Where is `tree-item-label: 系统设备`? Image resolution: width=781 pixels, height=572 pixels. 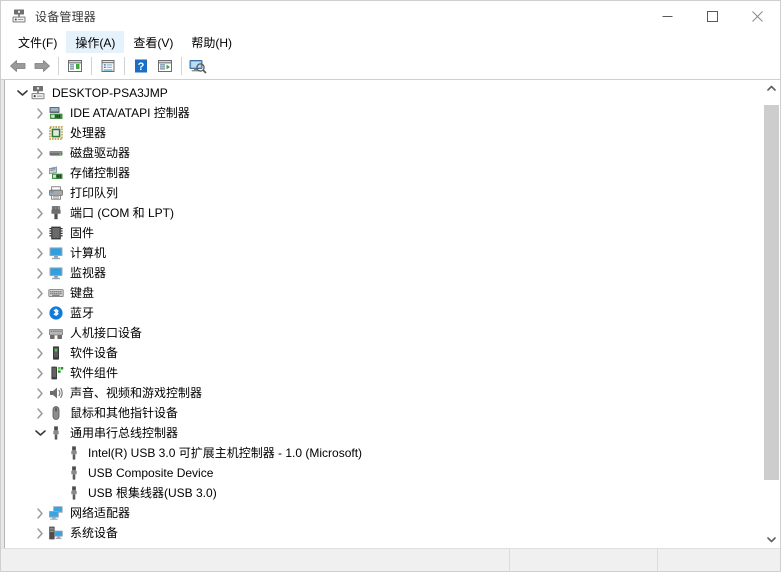
tree-item-label: 系统设备 is located at coordinates (94, 533).